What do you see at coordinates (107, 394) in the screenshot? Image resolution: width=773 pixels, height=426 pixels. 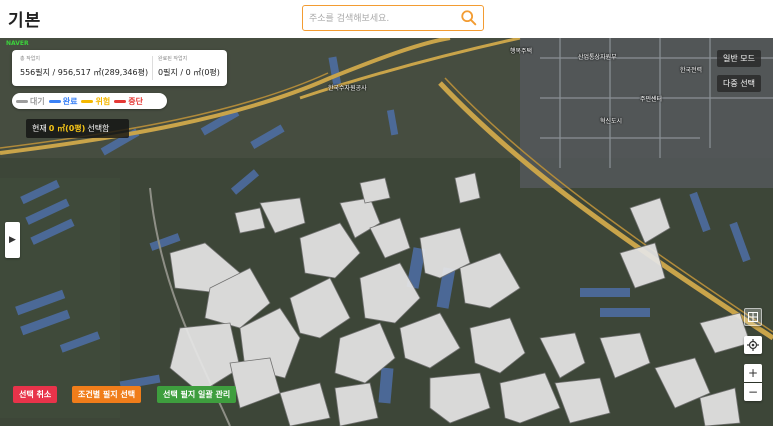 I see `conditional-select-button: 조건별 필지 선택` at bounding box center [107, 394].